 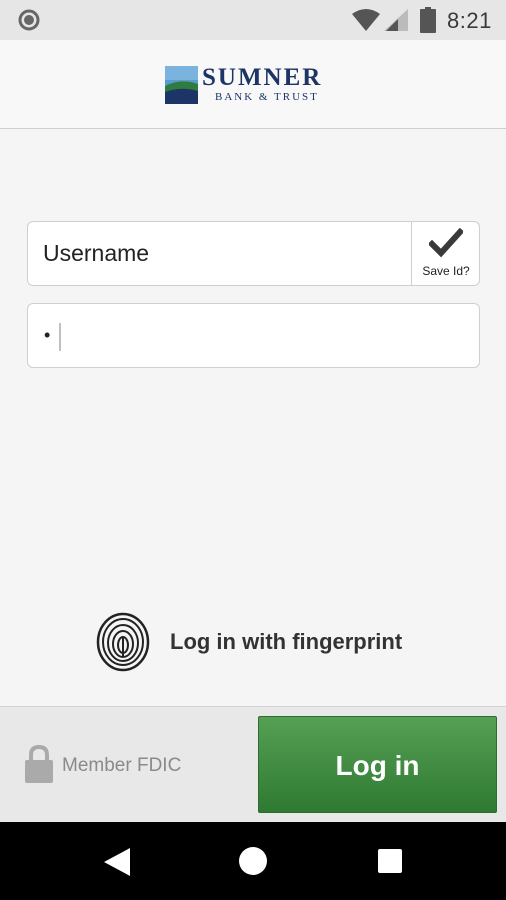 I want to click on save-id-label: Save Id?, so click(x=446, y=271).